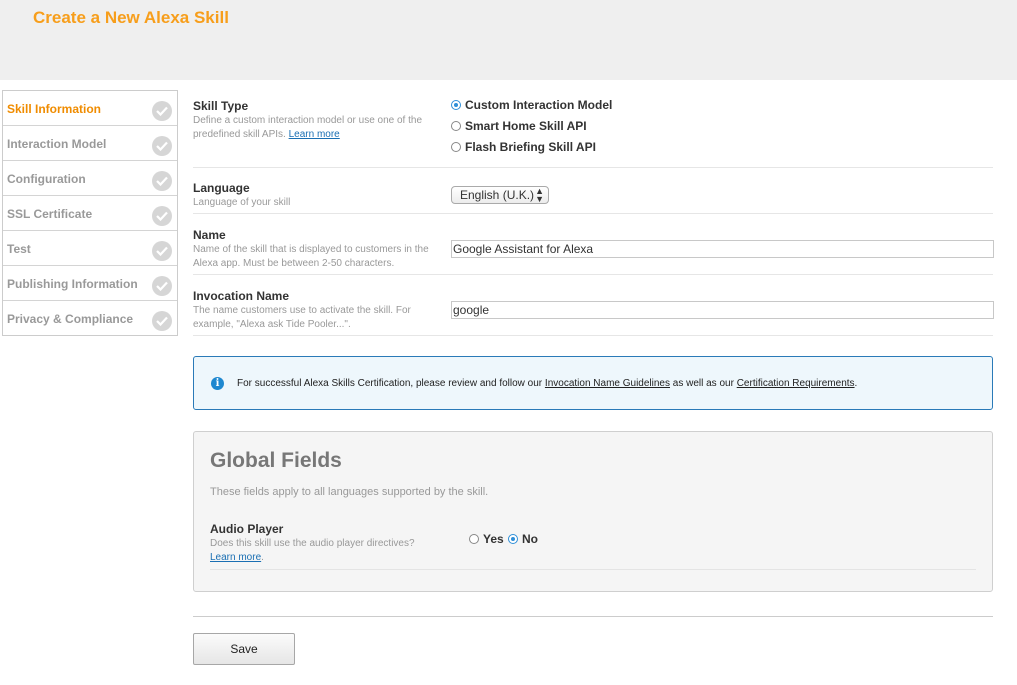  What do you see at coordinates (46, 179) in the screenshot?
I see `sidebar-item-label: Configuration` at bounding box center [46, 179].